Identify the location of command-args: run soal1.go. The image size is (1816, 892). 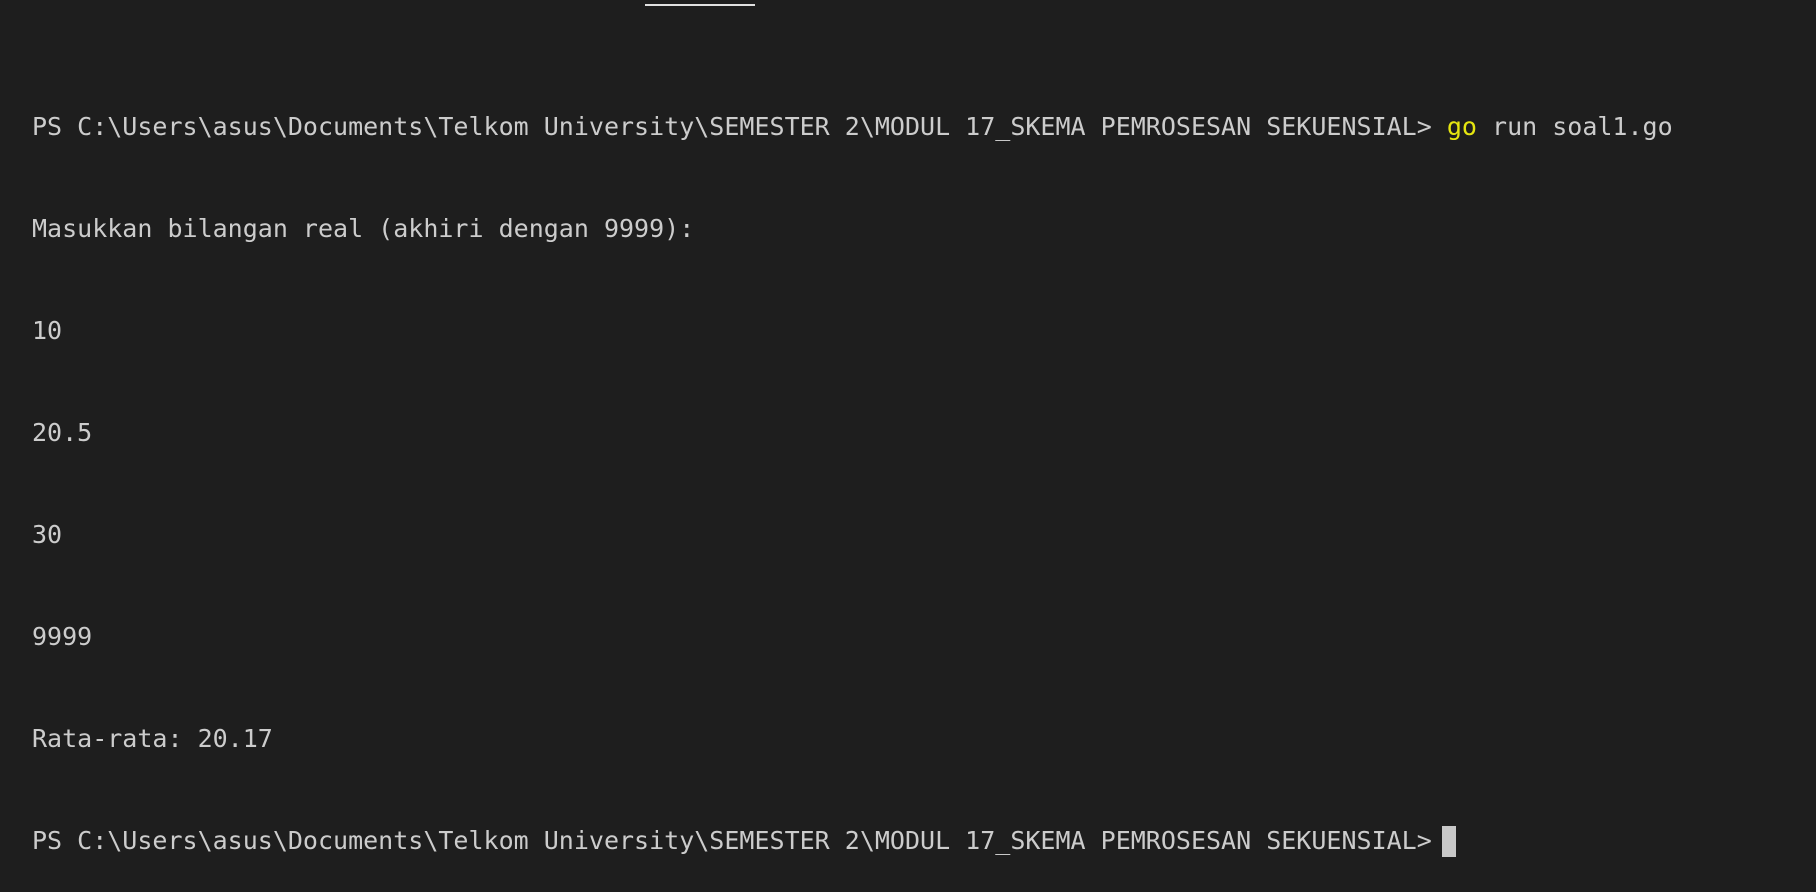
(1582, 126).